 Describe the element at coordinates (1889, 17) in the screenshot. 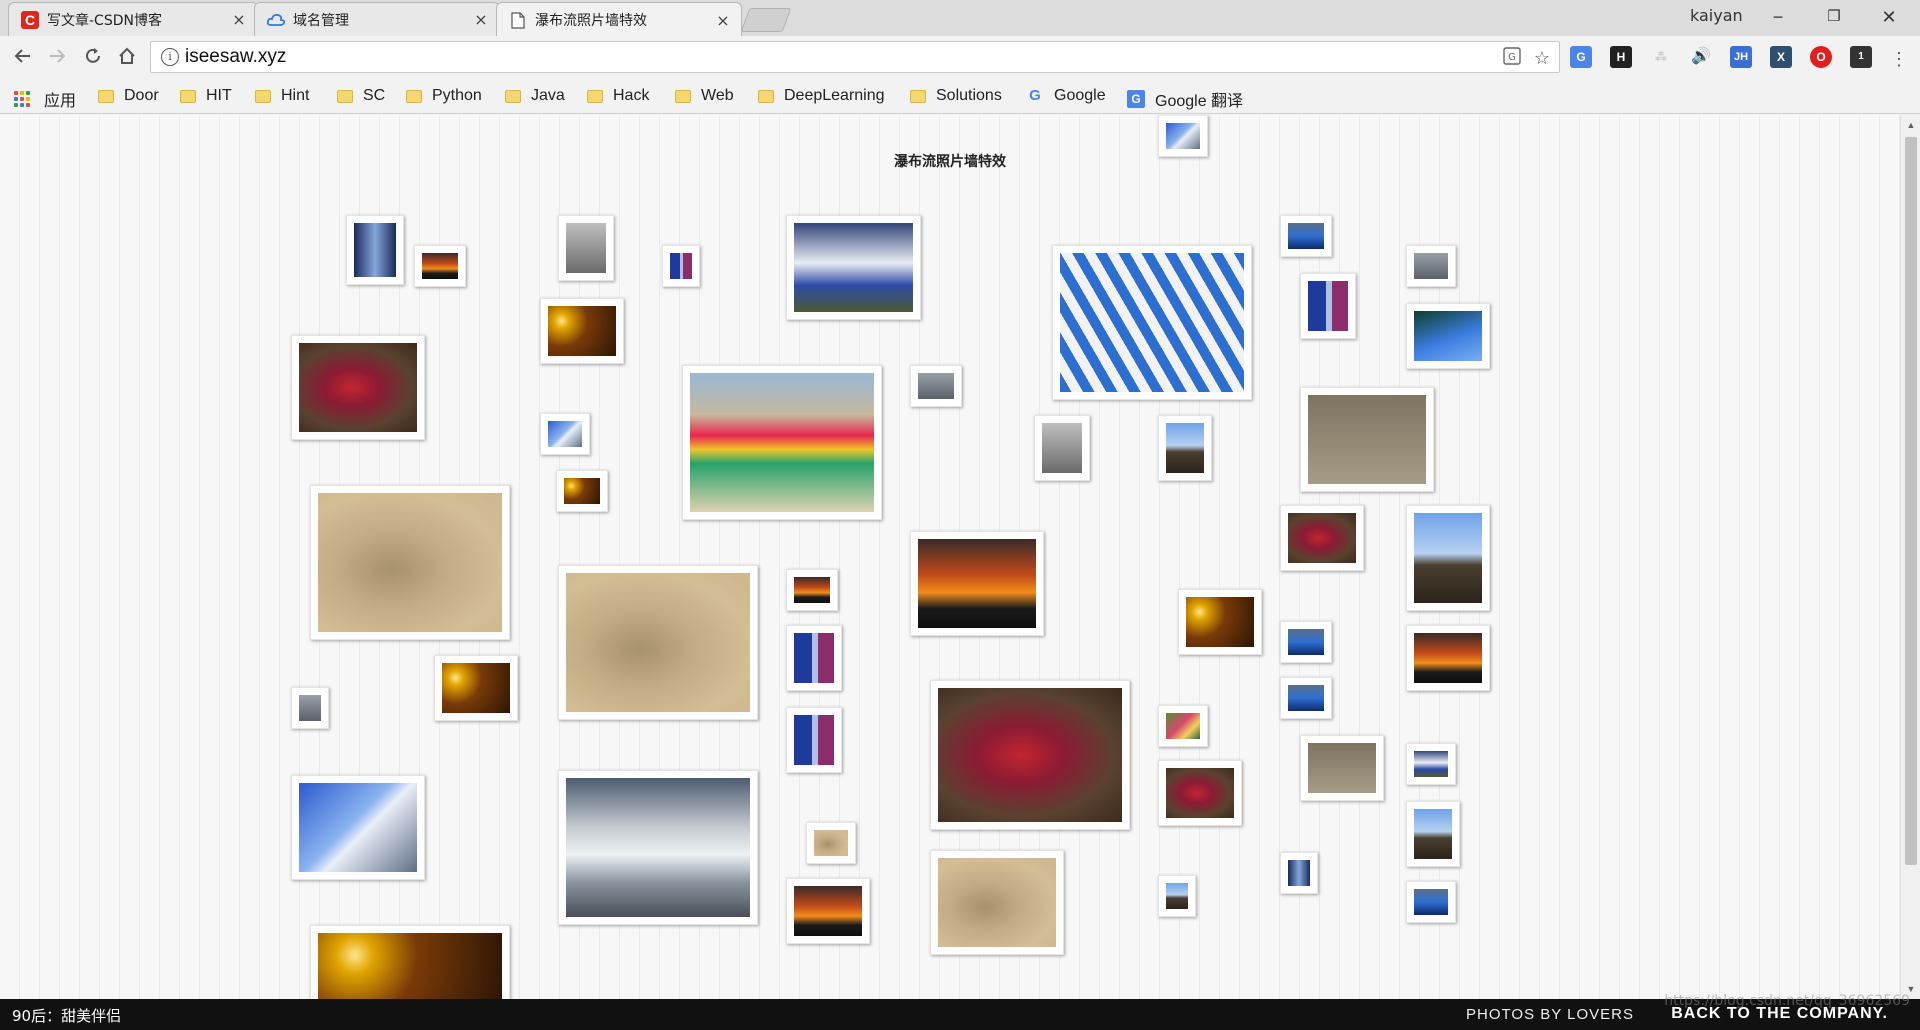

I see `close-window-icon: ✕` at that location.